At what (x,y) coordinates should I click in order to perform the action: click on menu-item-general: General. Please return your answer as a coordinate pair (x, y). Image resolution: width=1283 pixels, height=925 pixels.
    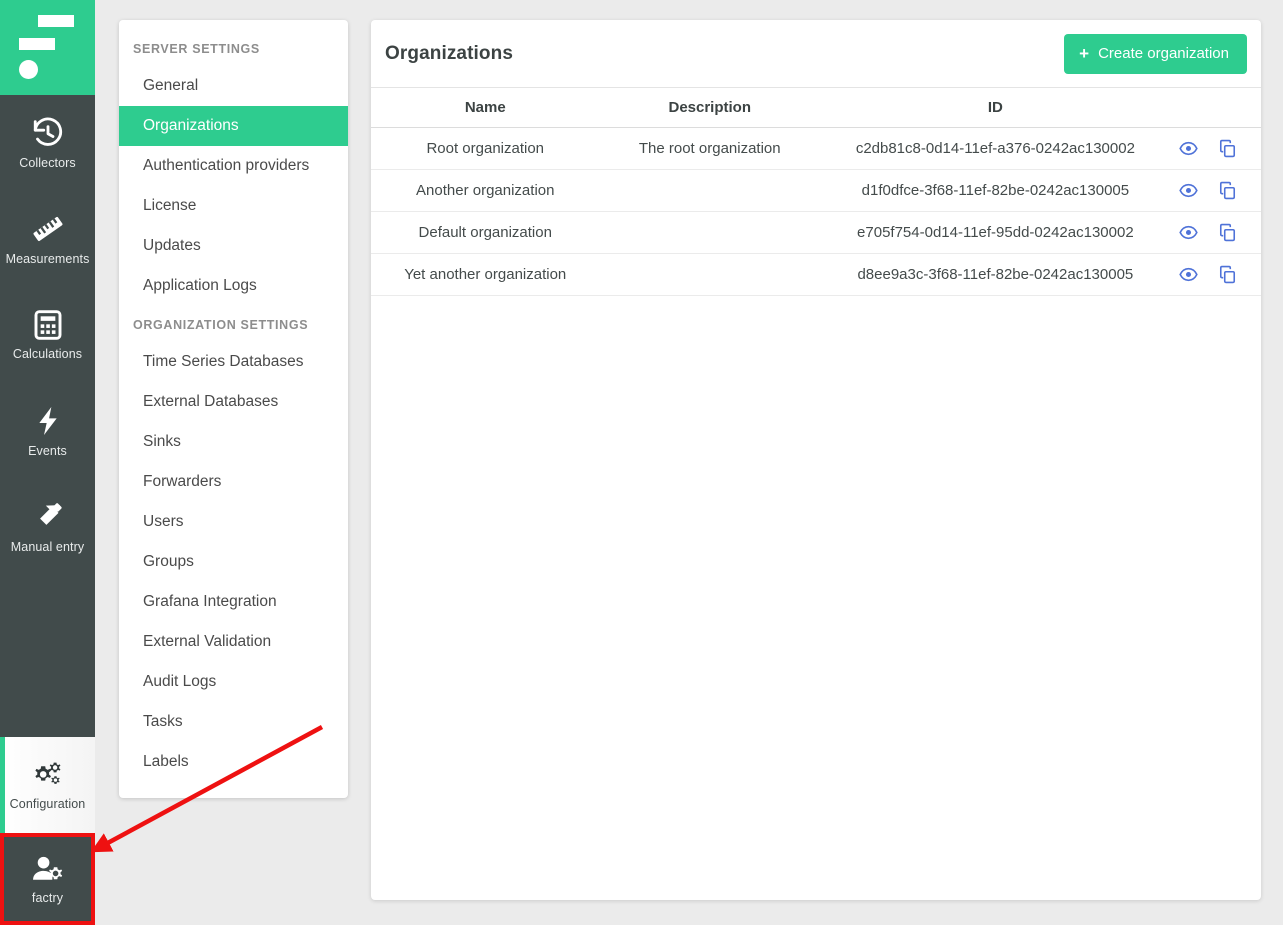
    Looking at the image, I should click on (233, 86).